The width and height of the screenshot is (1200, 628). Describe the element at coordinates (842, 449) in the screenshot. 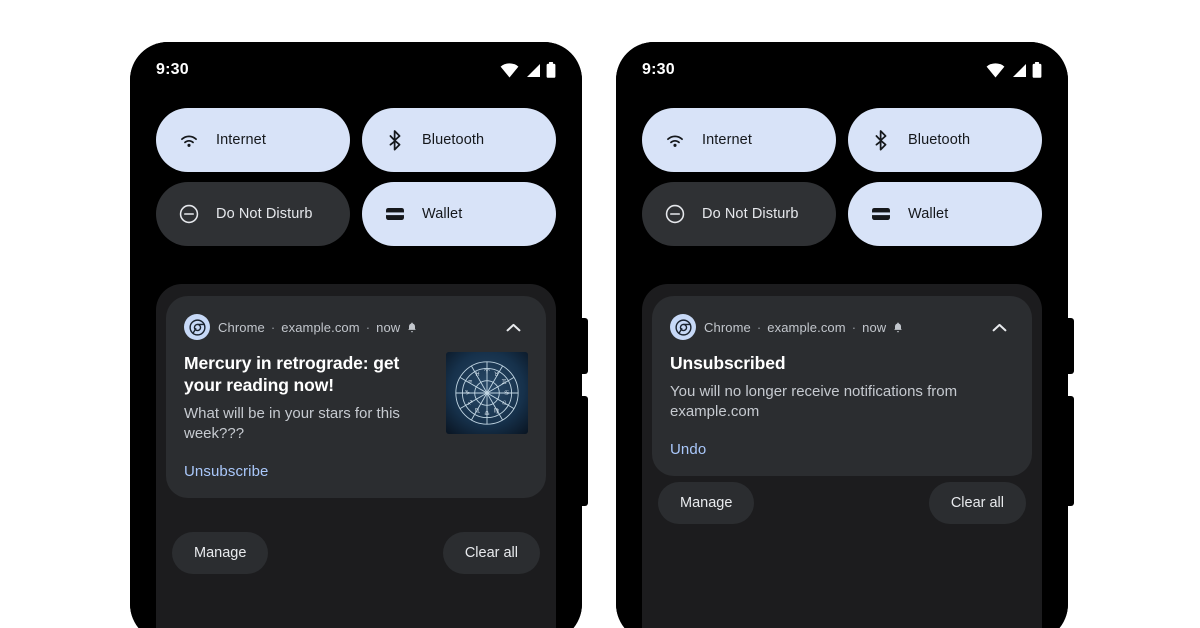

I see `notification-action-undo: Undo` at that location.